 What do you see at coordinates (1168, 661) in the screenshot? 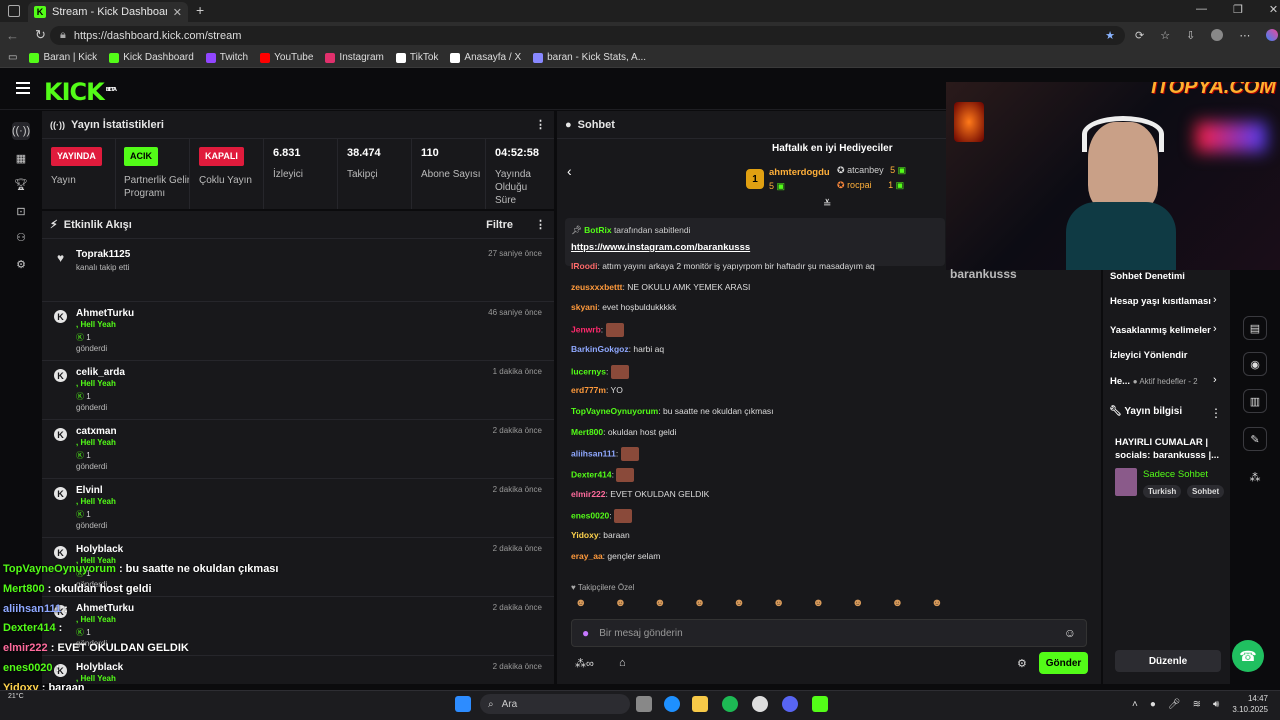
I see `edit-button: Düzenle` at bounding box center [1168, 661].